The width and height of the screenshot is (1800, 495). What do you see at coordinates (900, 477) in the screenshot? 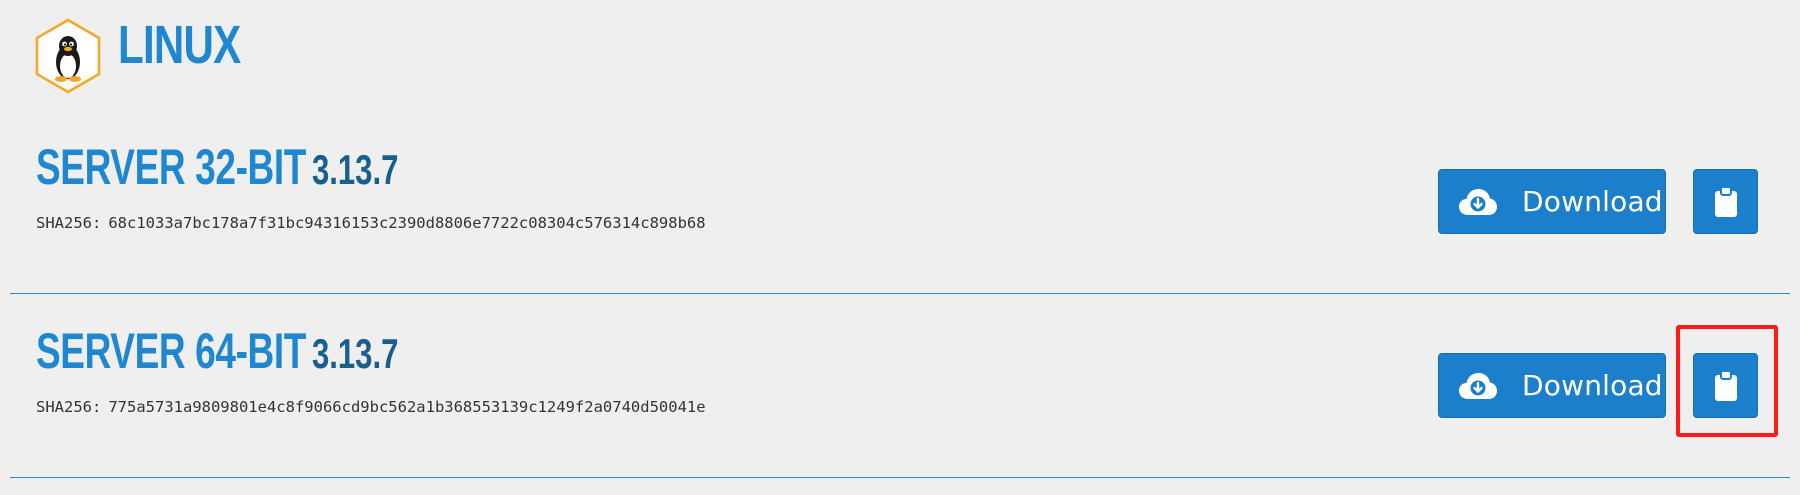
I see `row-divider` at bounding box center [900, 477].